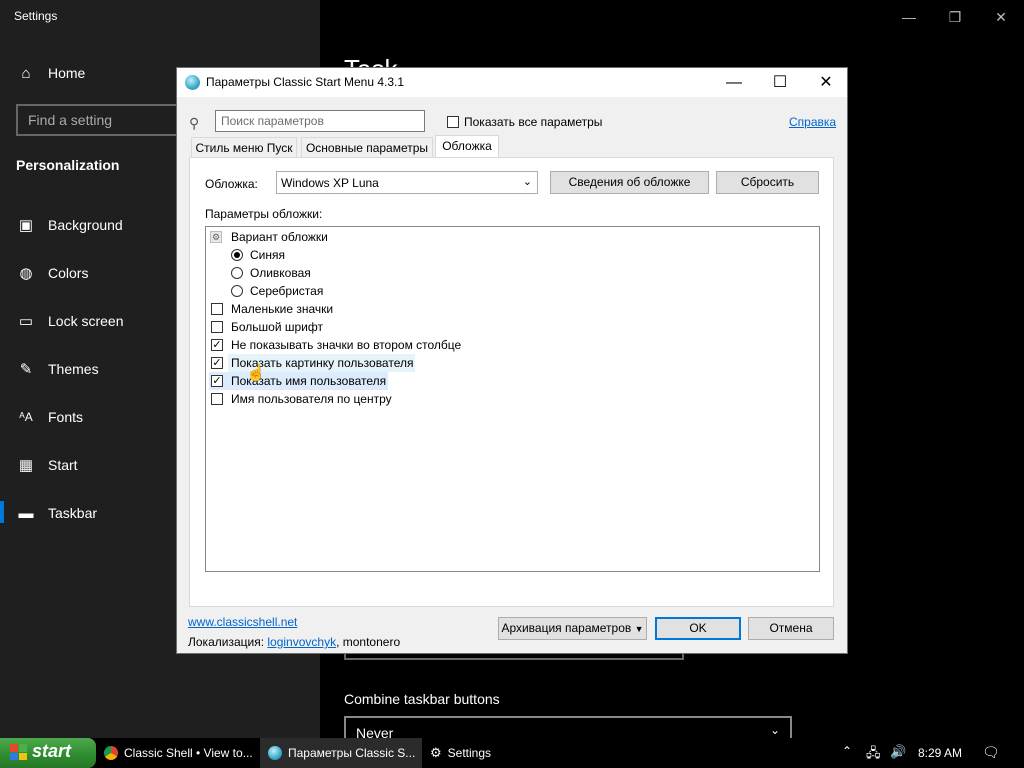  Describe the element at coordinates (48, 753) in the screenshot. I see `start-button: start` at that location.